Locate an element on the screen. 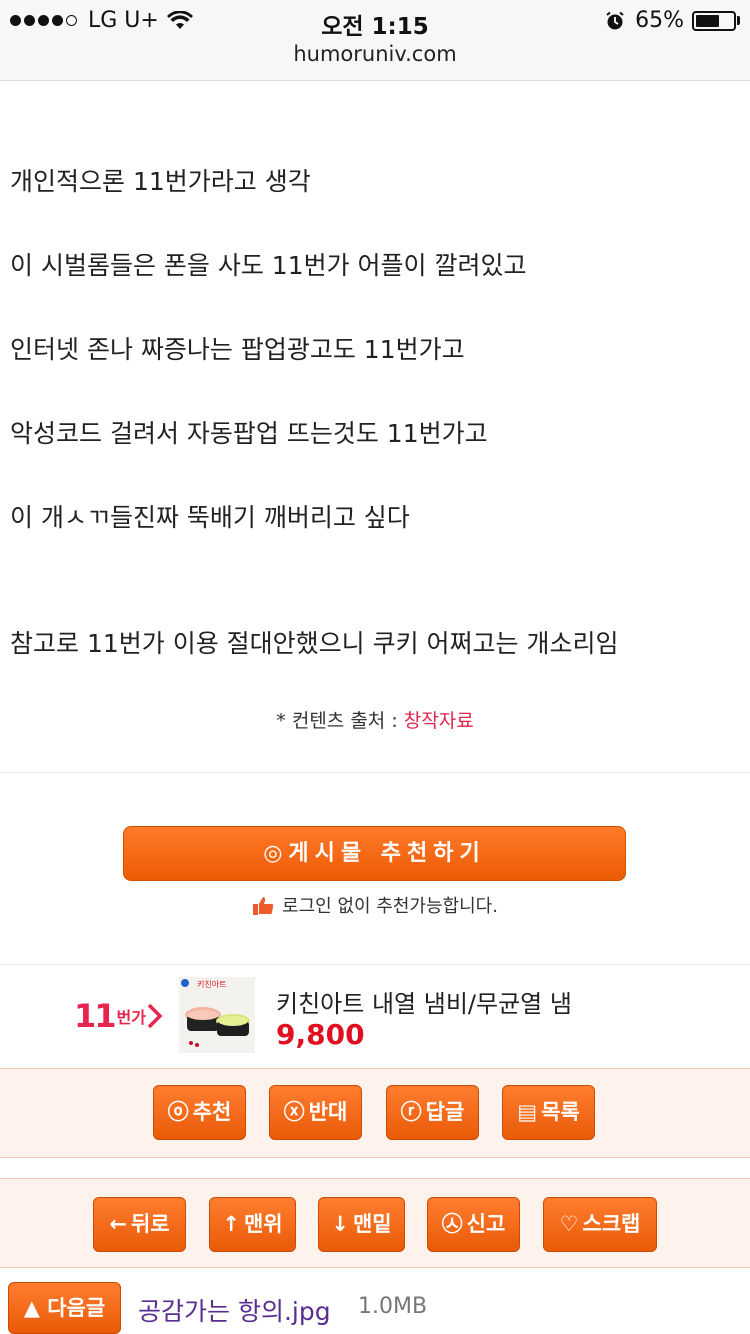  list-button: ▤ 목록 is located at coordinates (548, 1112).